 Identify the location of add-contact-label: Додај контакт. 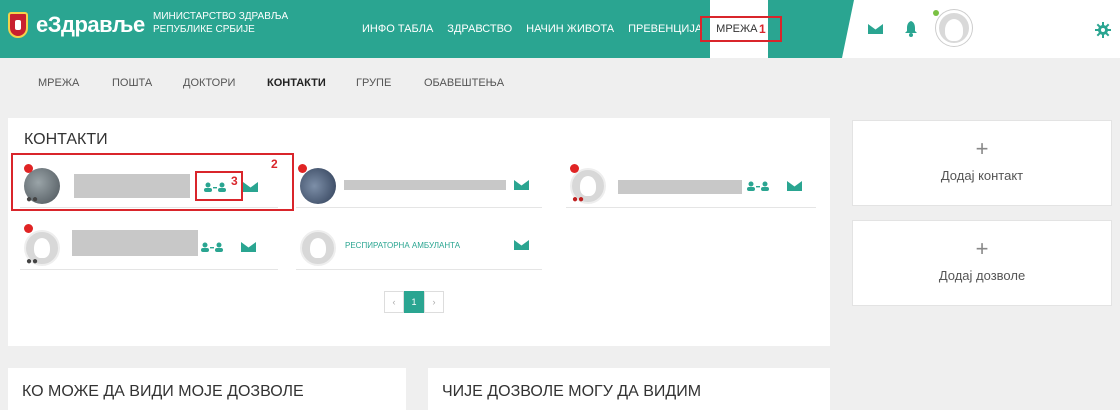
(982, 175).